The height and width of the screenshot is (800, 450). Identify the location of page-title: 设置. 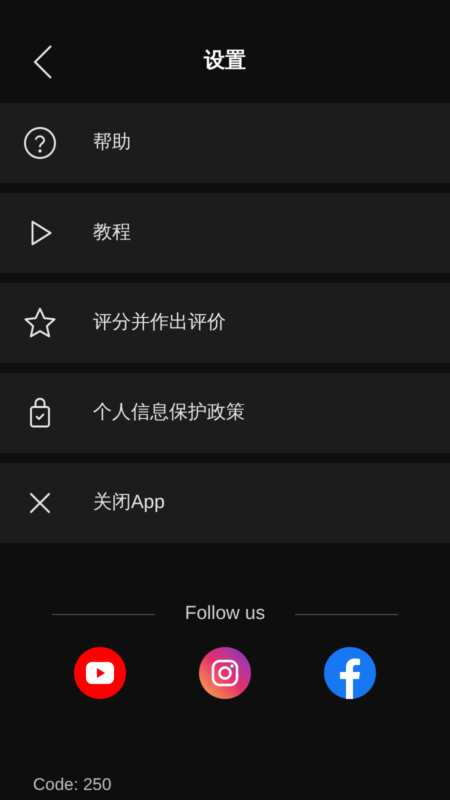
(225, 61).